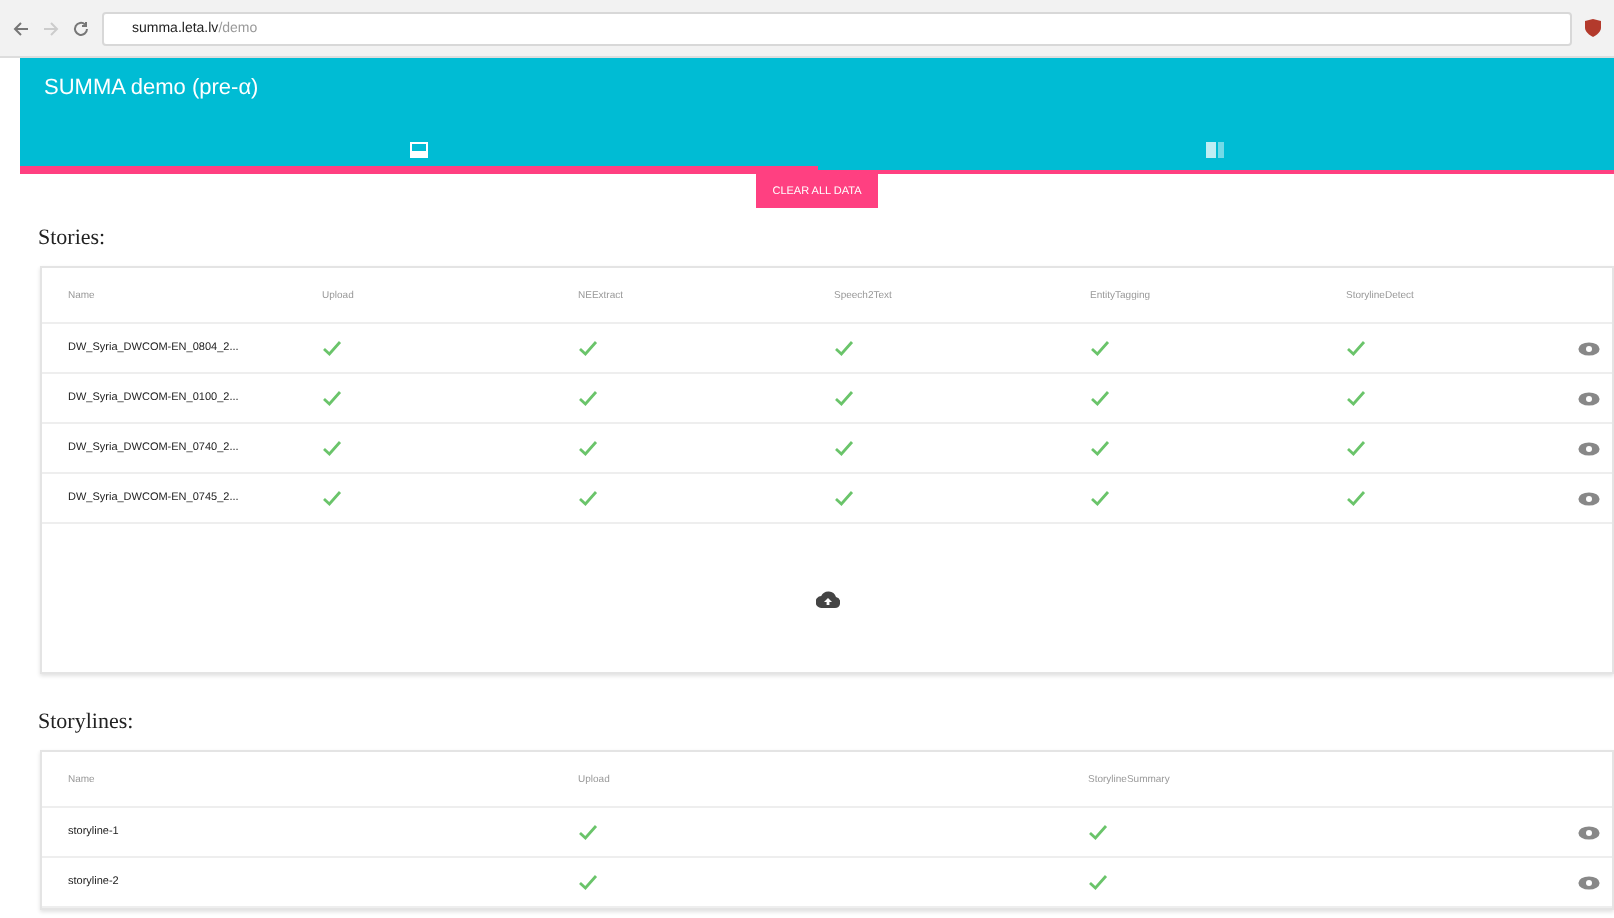 The width and height of the screenshot is (1614, 918). What do you see at coordinates (73, 240) in the screenshot?
I see `section-heading: Stories:` at bounding box center [73, 240].